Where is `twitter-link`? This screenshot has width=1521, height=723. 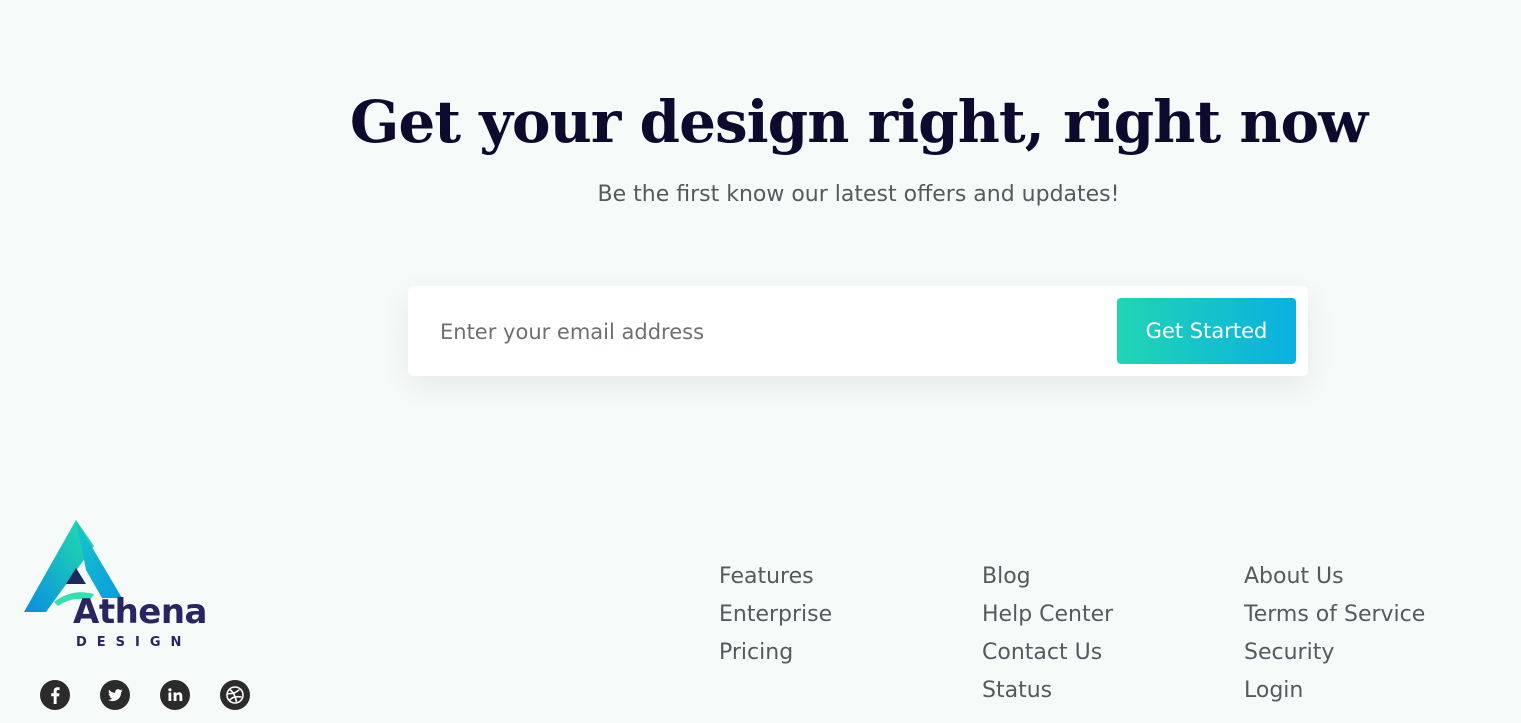 twitter-link is located at coordinates (115, 695).